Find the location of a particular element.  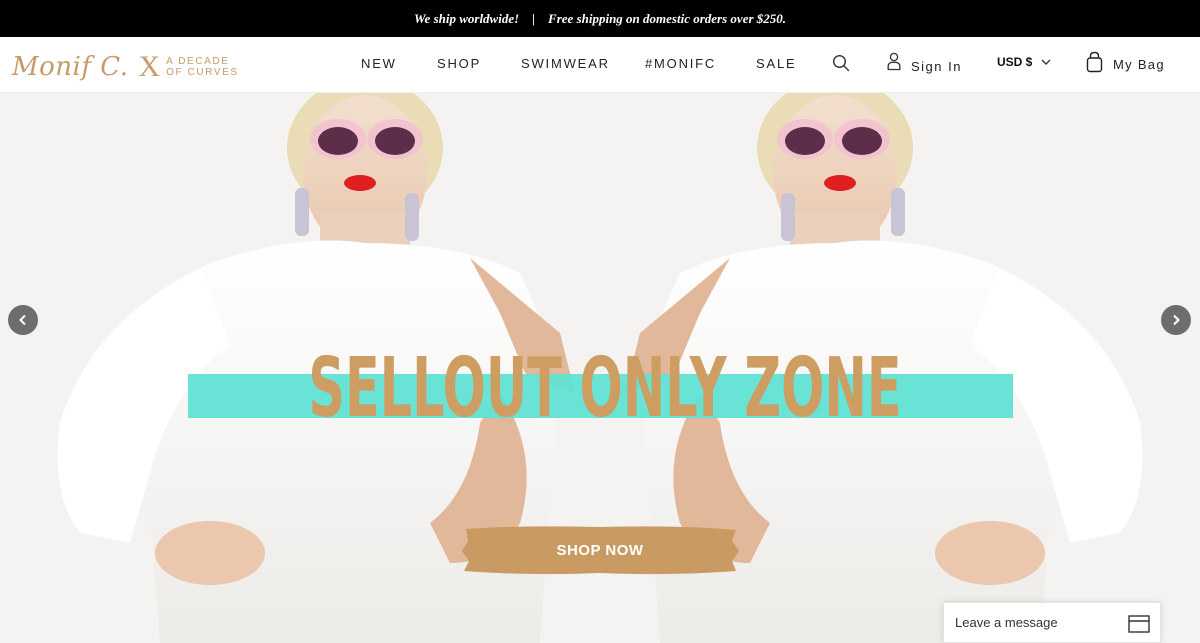

currency-label: USD $ is located at coordinates (1015, 62).